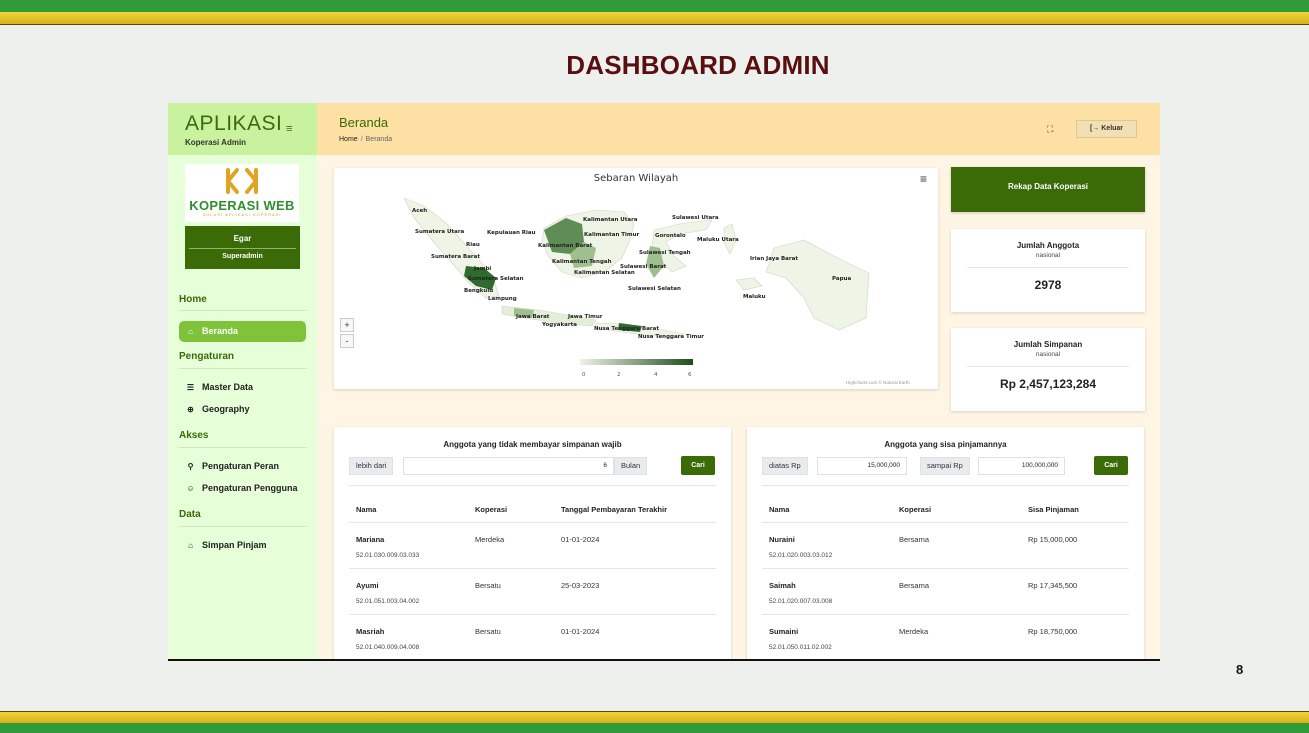 This screenshot has width=1309, height=733. I want to click on map-credits: Highcharts.com © Natural Earth, so click(878, 382).